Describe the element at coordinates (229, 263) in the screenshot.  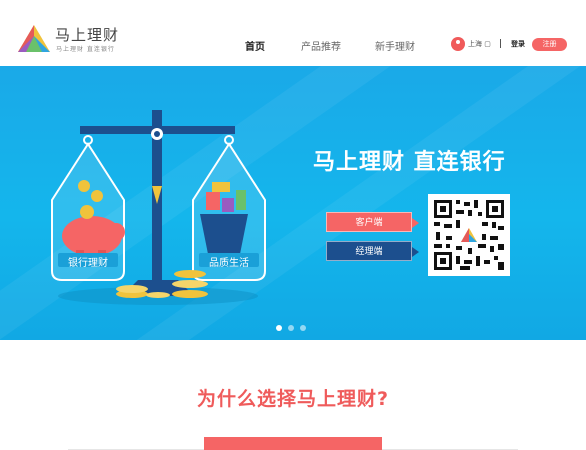
I see `right-pan-label: 品质生活` at that location.